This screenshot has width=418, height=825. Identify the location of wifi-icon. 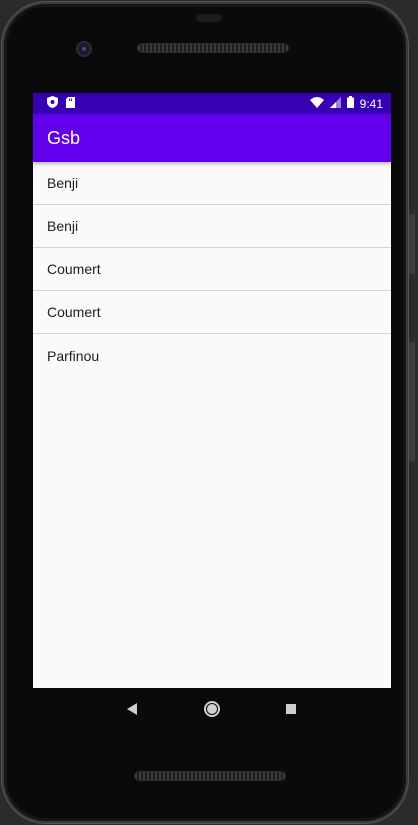
(316, 103).